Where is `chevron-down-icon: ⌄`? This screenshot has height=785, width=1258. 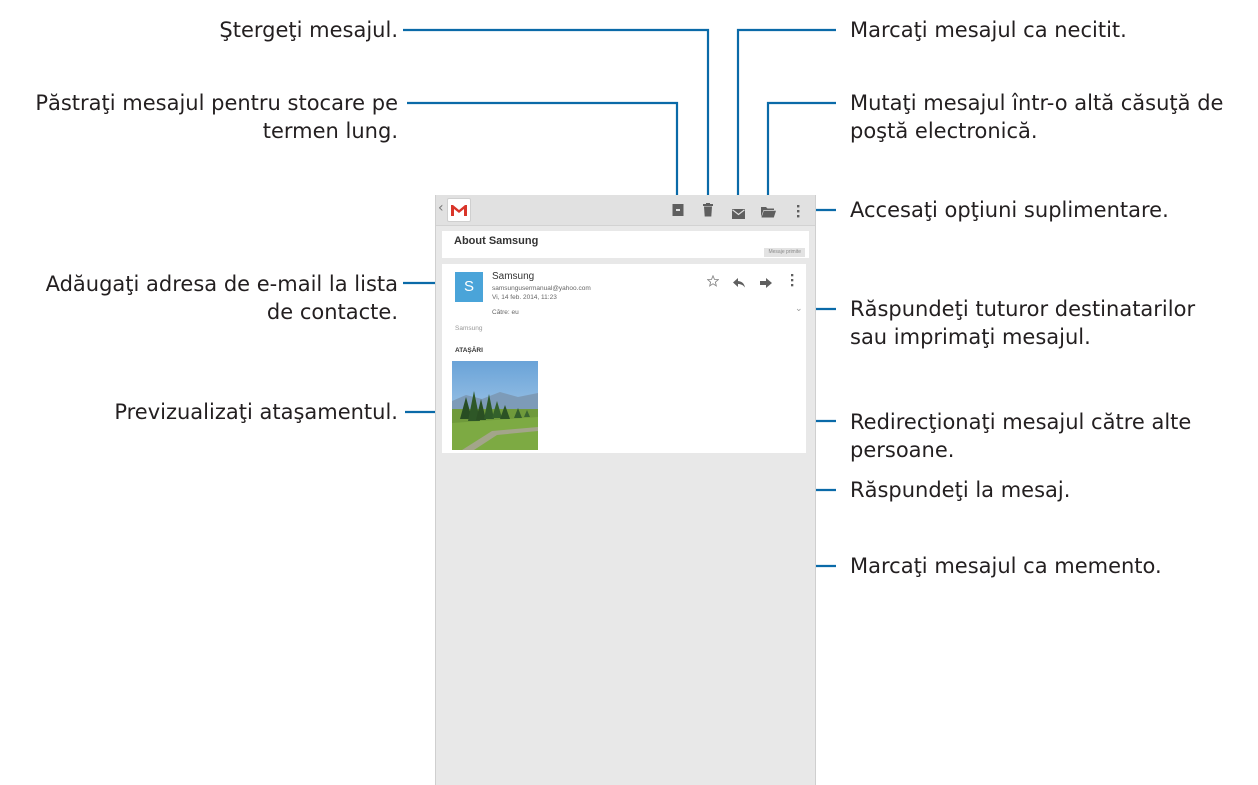
chevron-down-icon: ⌄ is located at coordinates (799, 309).